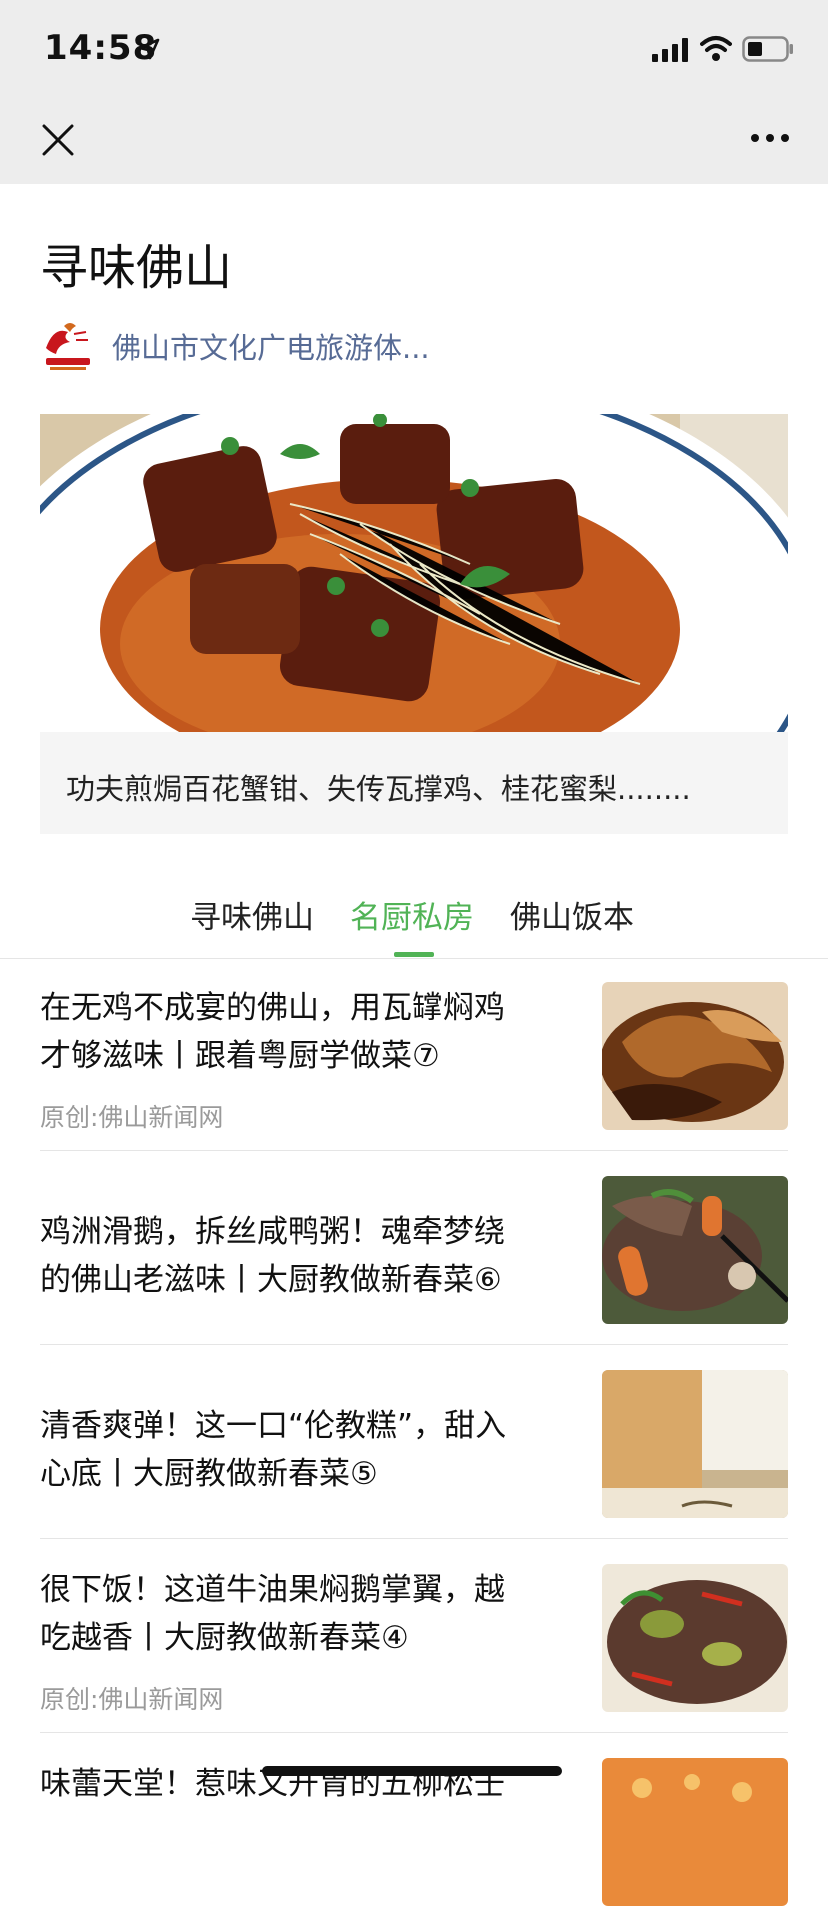  What do you see at coordinates (414, 954) in the screenshot?
I see `active-tab-indicator` at bounding box center [414, 954].